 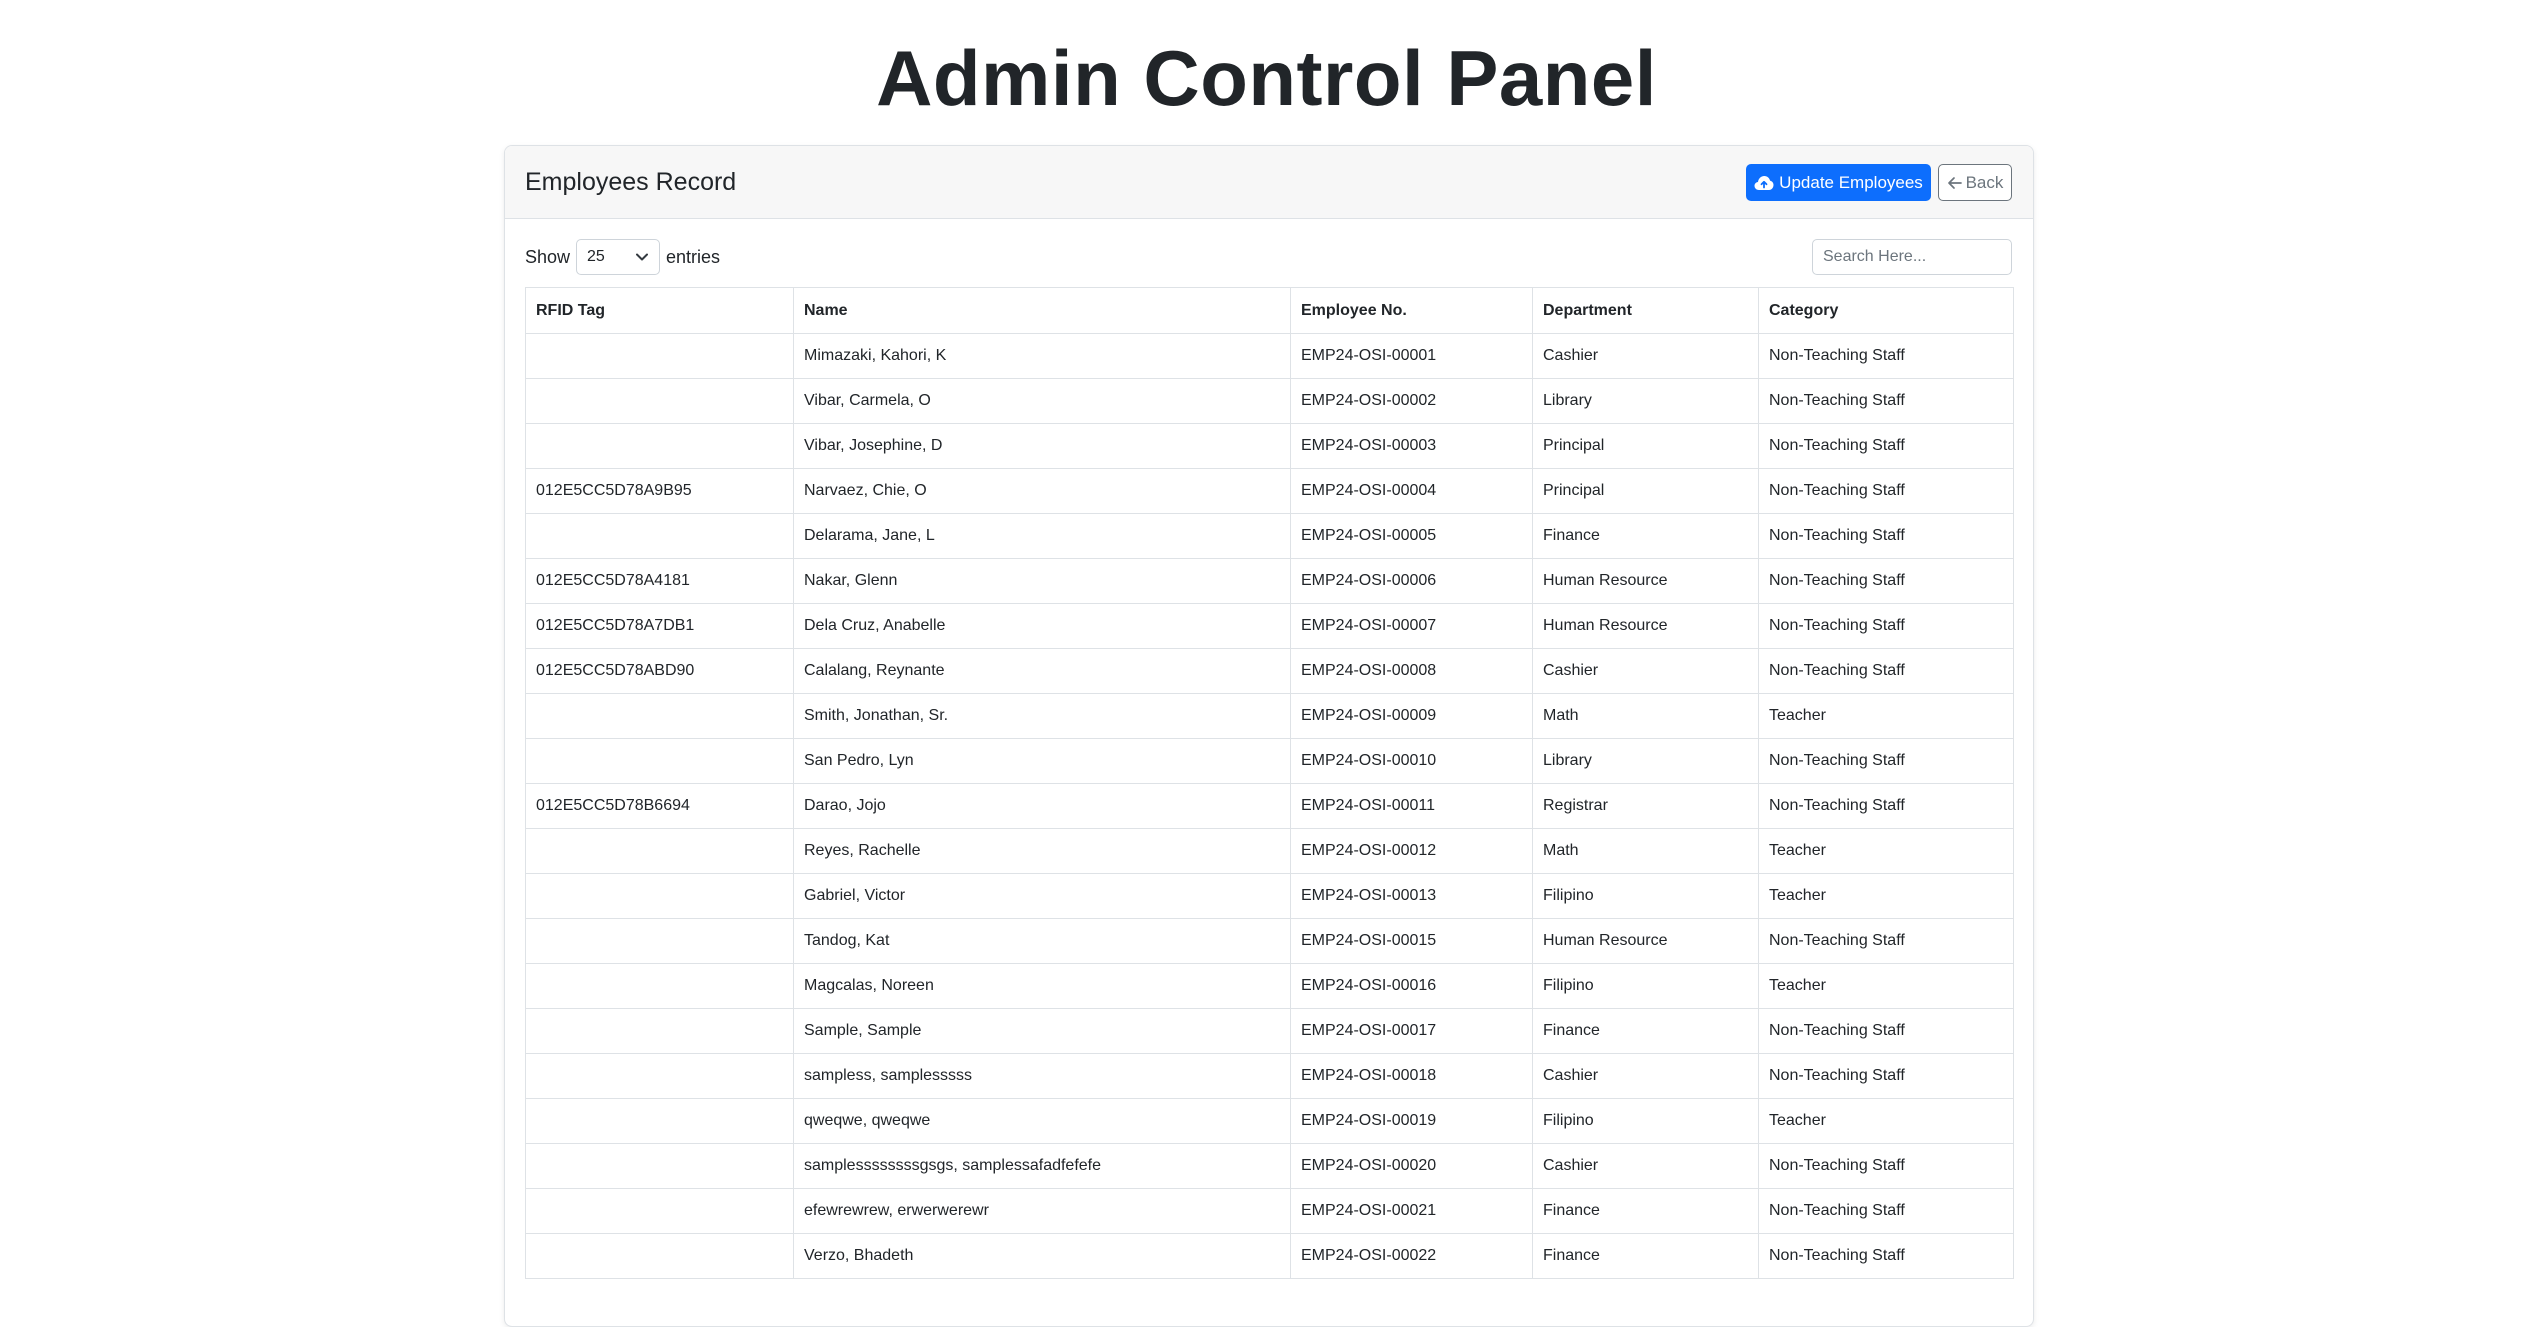 What do you see at coordinates (1411, 671) in the screenshot?
I see `employee-no-cell: EMP24-OSI-00008` at bounding box center [1411, 671].